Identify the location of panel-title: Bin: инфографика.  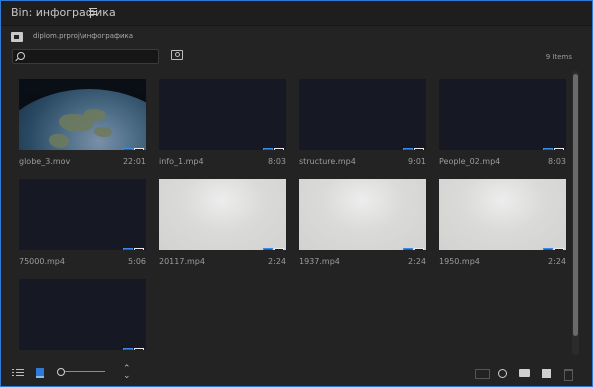
(63, 12).